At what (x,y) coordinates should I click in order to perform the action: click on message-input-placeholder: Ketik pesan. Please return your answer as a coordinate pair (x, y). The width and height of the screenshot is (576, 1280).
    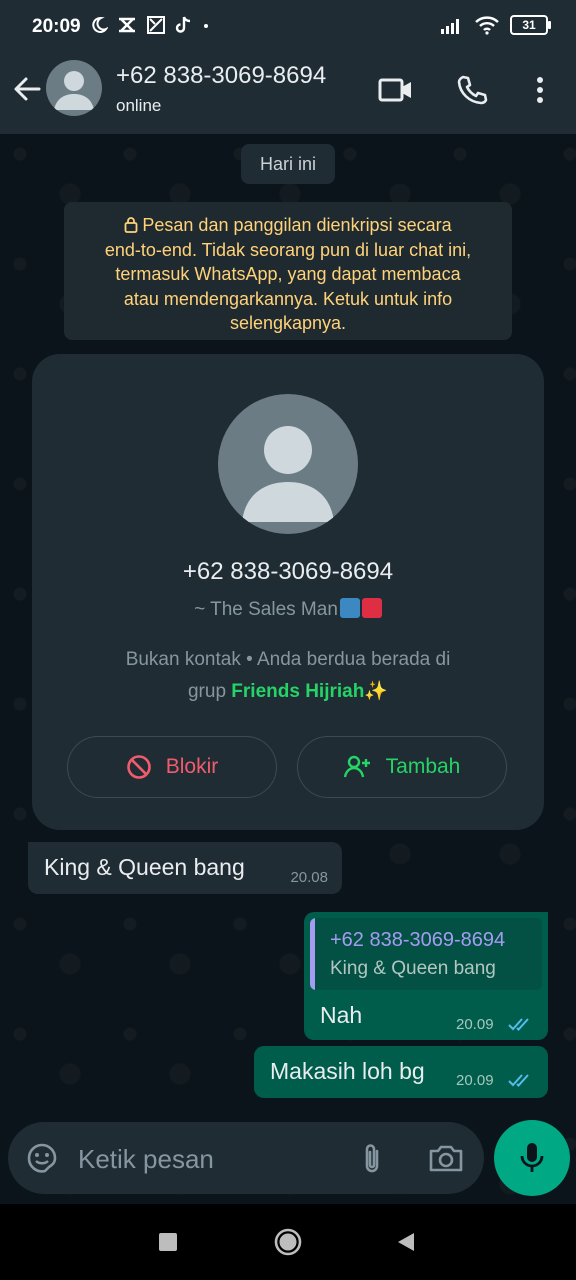
    Looking at the image, I should click on (146, 1159).